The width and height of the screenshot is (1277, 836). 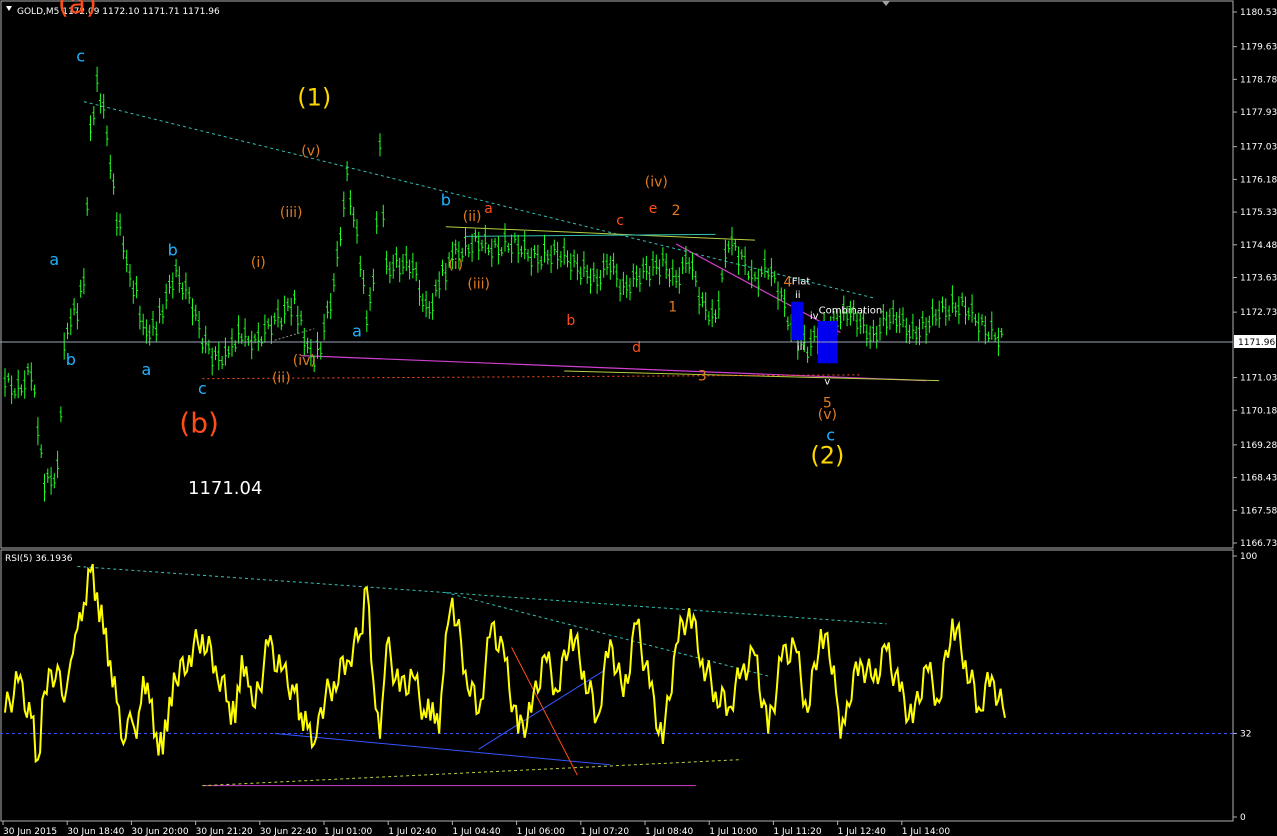 I want to click on wave-label-orange: 3, so click(x=702, y=377).